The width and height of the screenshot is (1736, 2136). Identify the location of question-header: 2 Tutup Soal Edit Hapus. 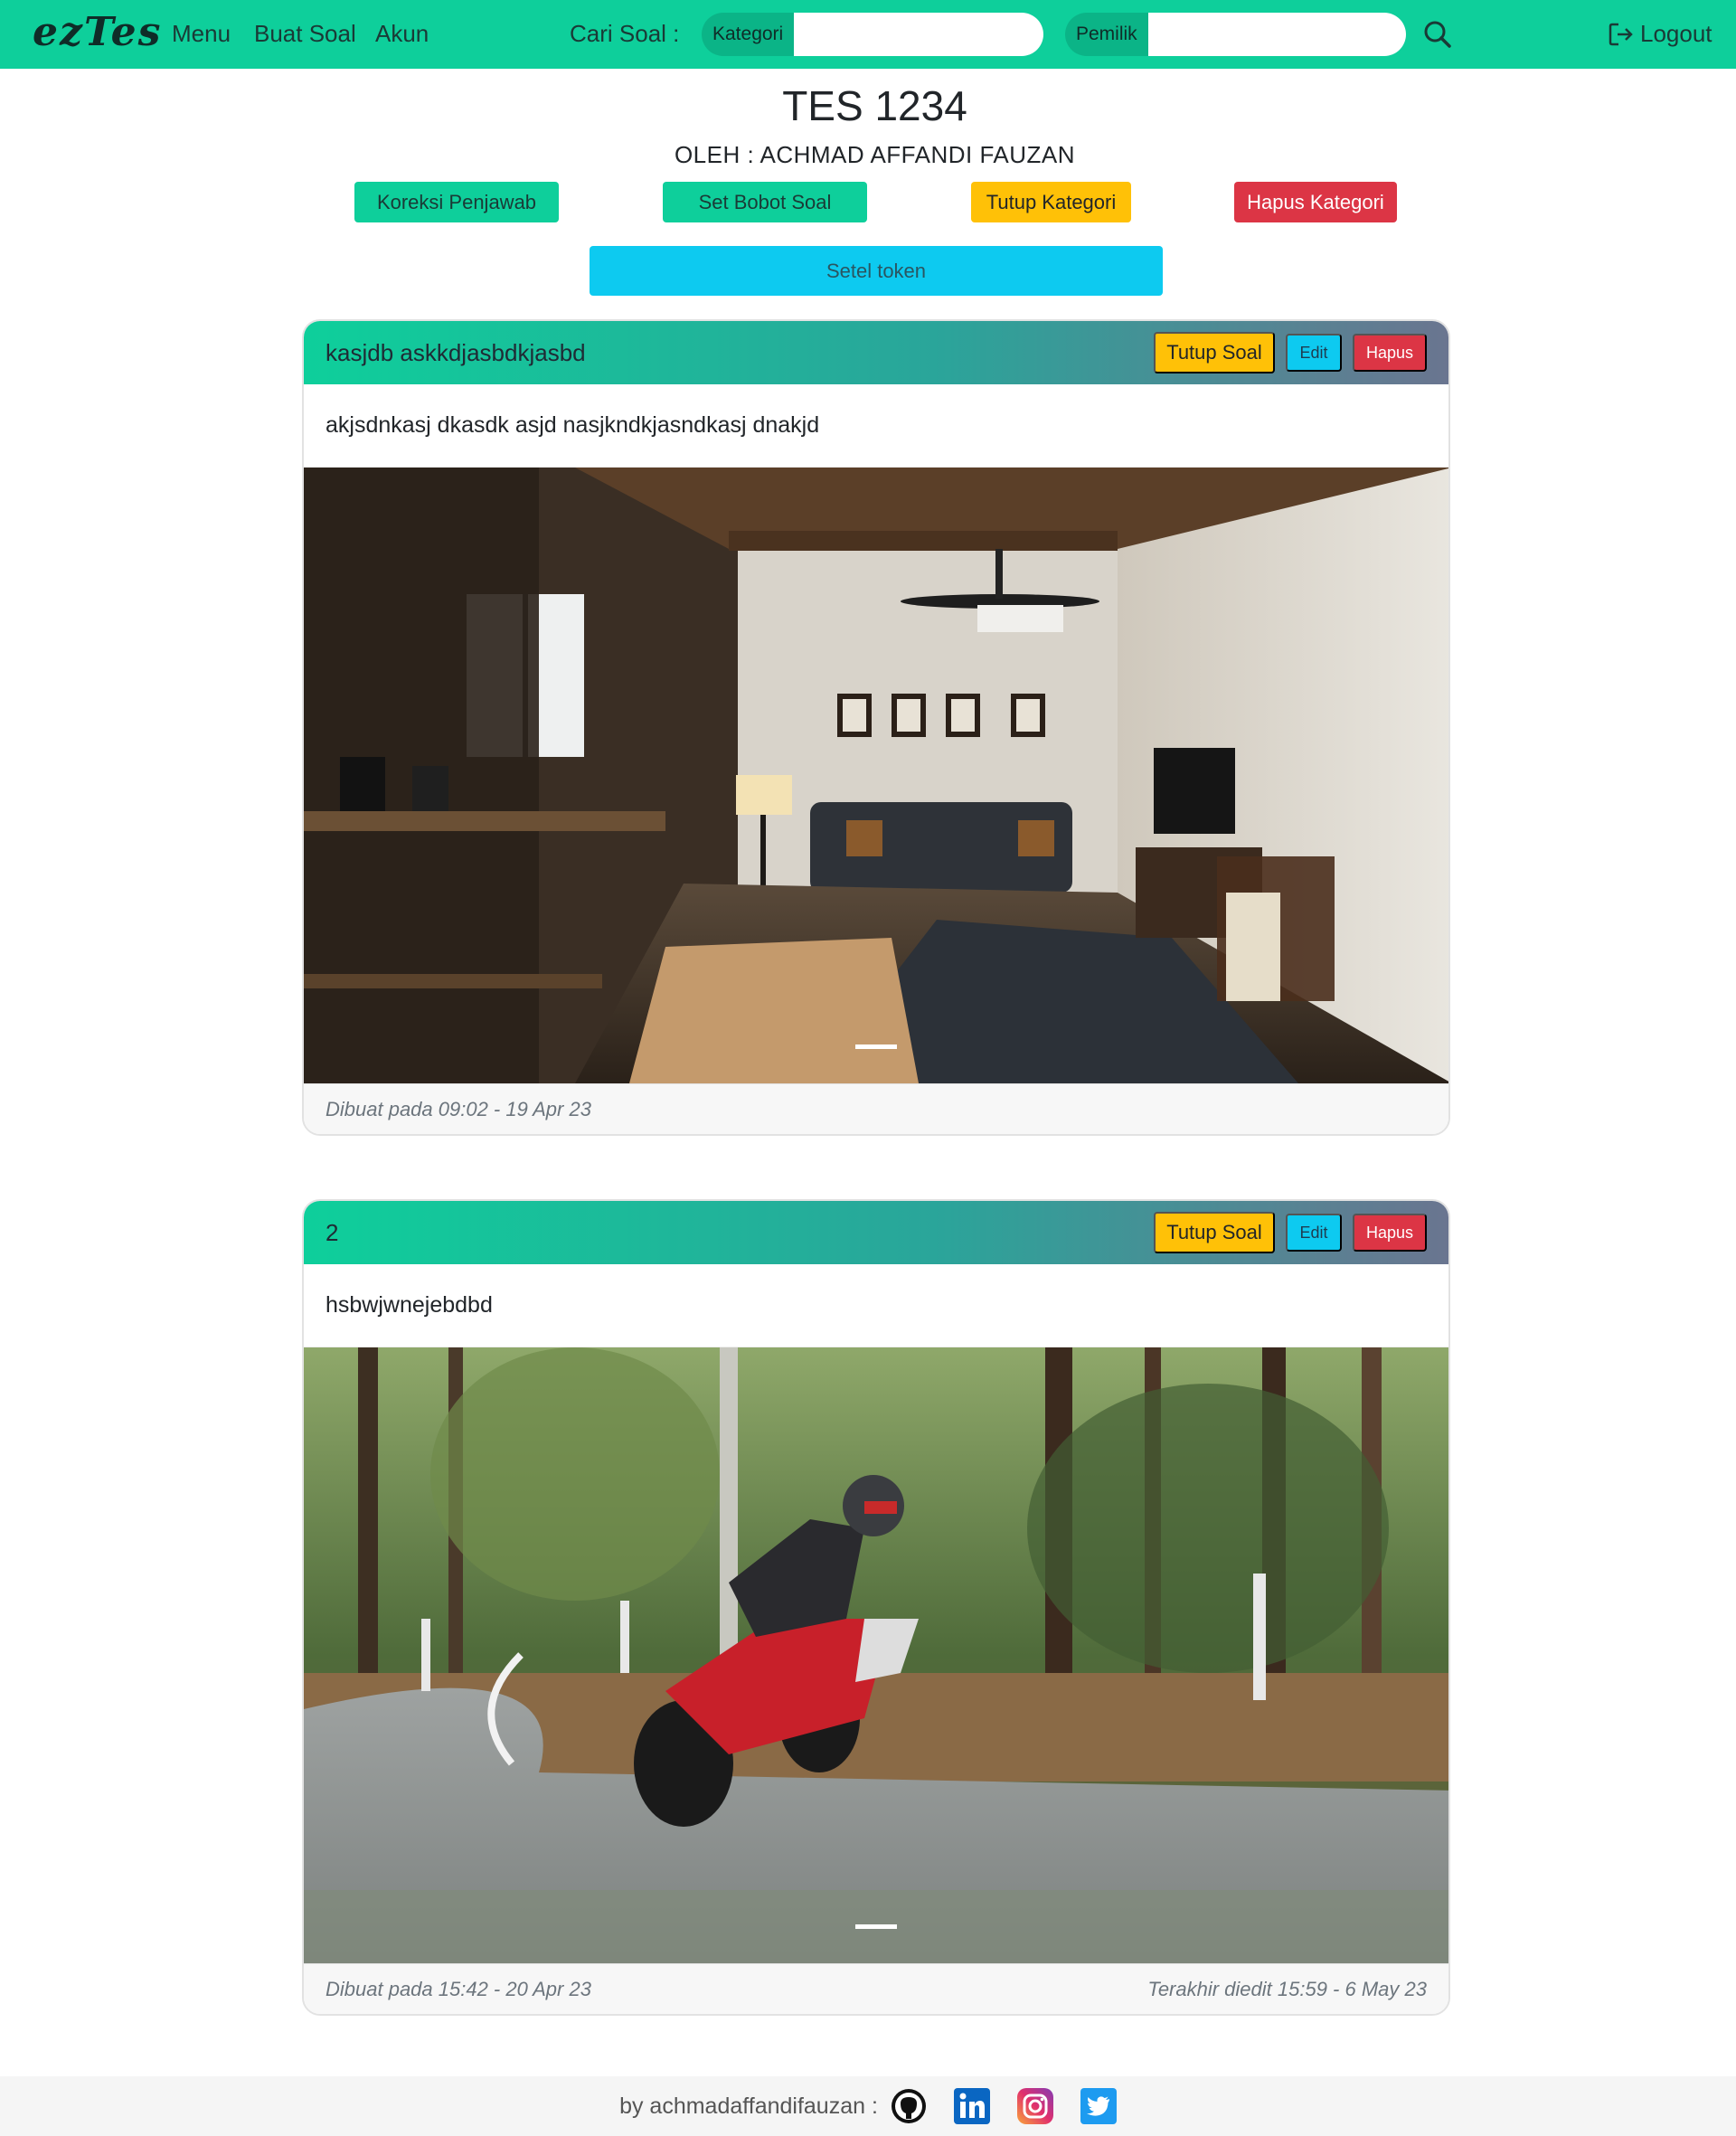
(876, 1232).